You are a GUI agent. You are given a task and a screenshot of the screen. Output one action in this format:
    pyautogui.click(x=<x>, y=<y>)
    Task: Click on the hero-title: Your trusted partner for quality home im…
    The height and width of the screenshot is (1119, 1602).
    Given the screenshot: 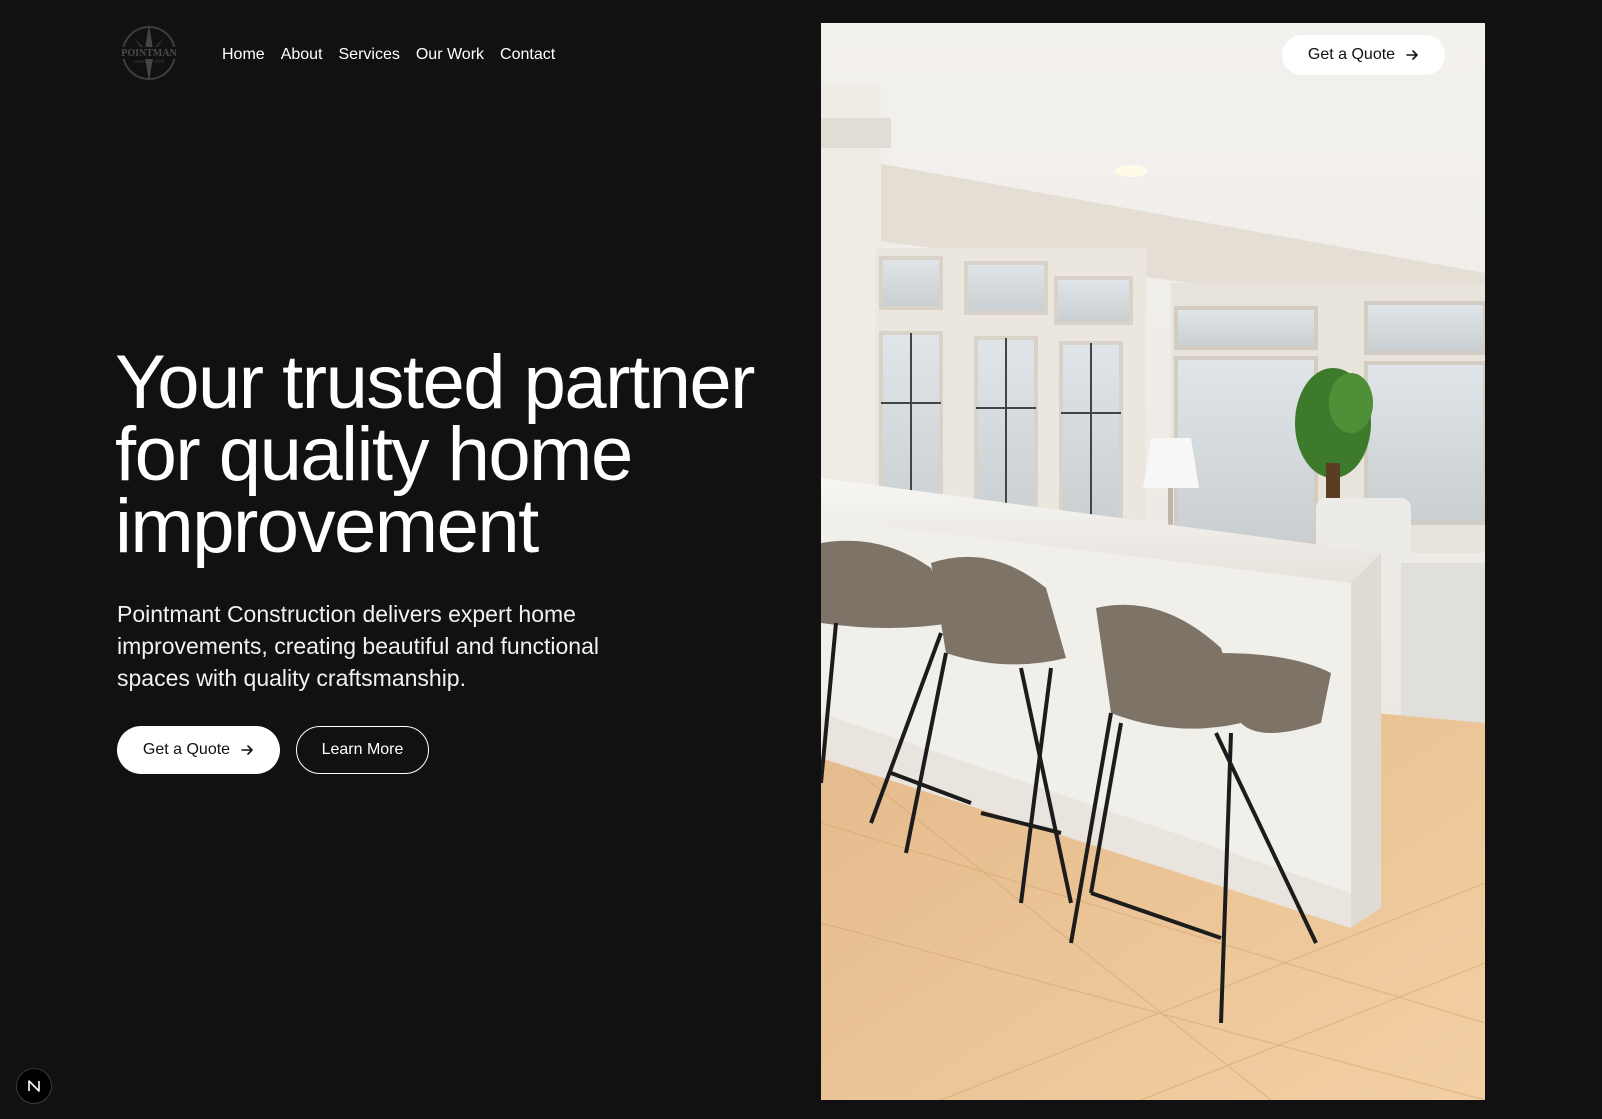 What is the action you would take?
    pyautogui.click(x=435, y=454)
    